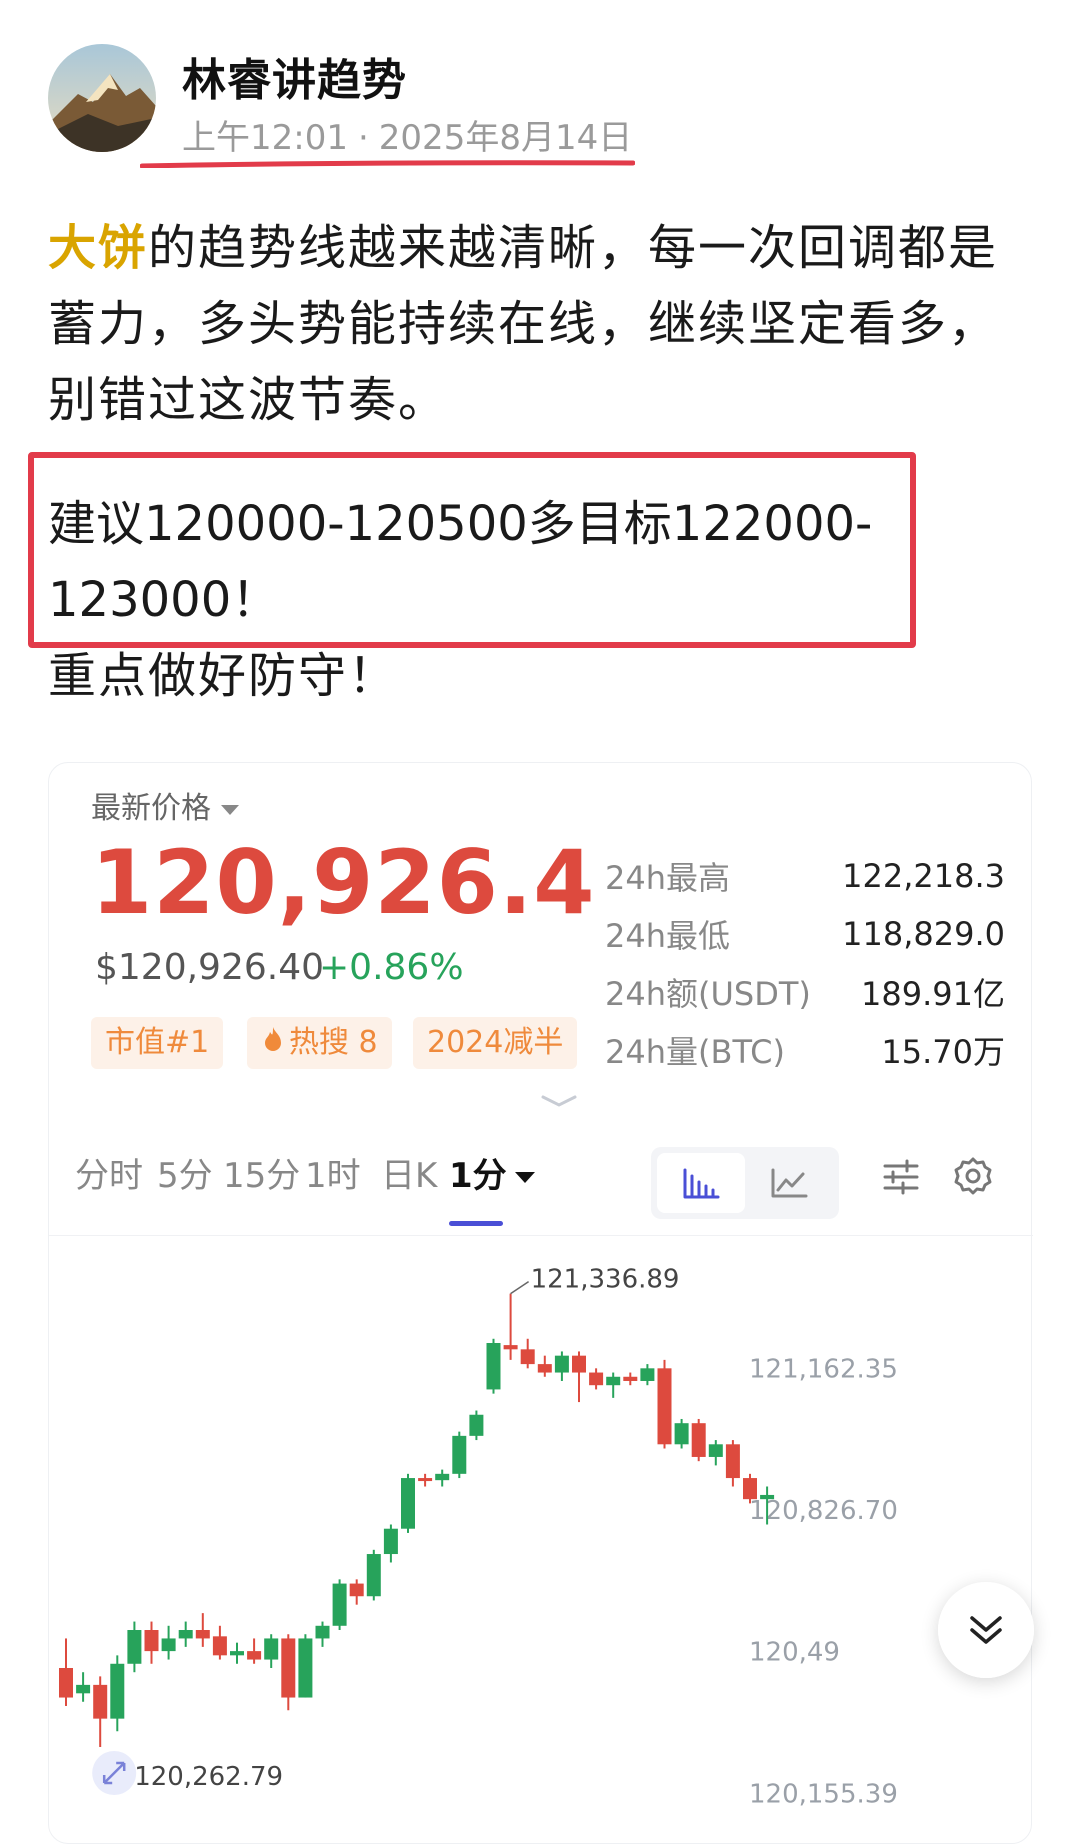 This screenshot has width=1080, height=1844. What do you see at coordinates (409, 1176) in the screenshot?
I see `tab-daily: 日K` at bounding box center [409, 1176].